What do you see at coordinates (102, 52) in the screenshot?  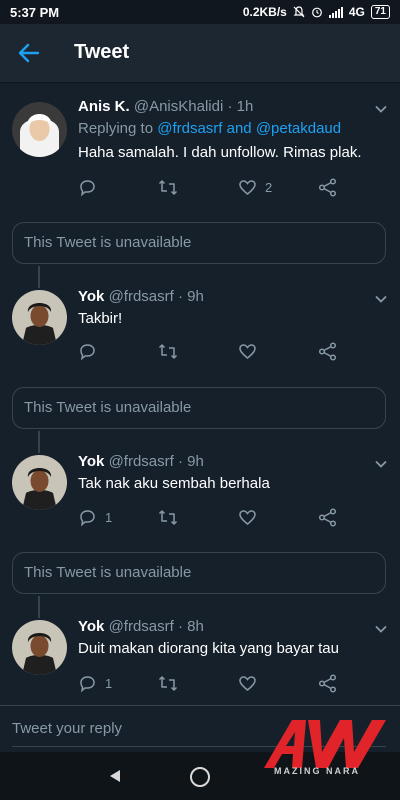 I see `page-title: Tweet` at bounding box center [102, 52].